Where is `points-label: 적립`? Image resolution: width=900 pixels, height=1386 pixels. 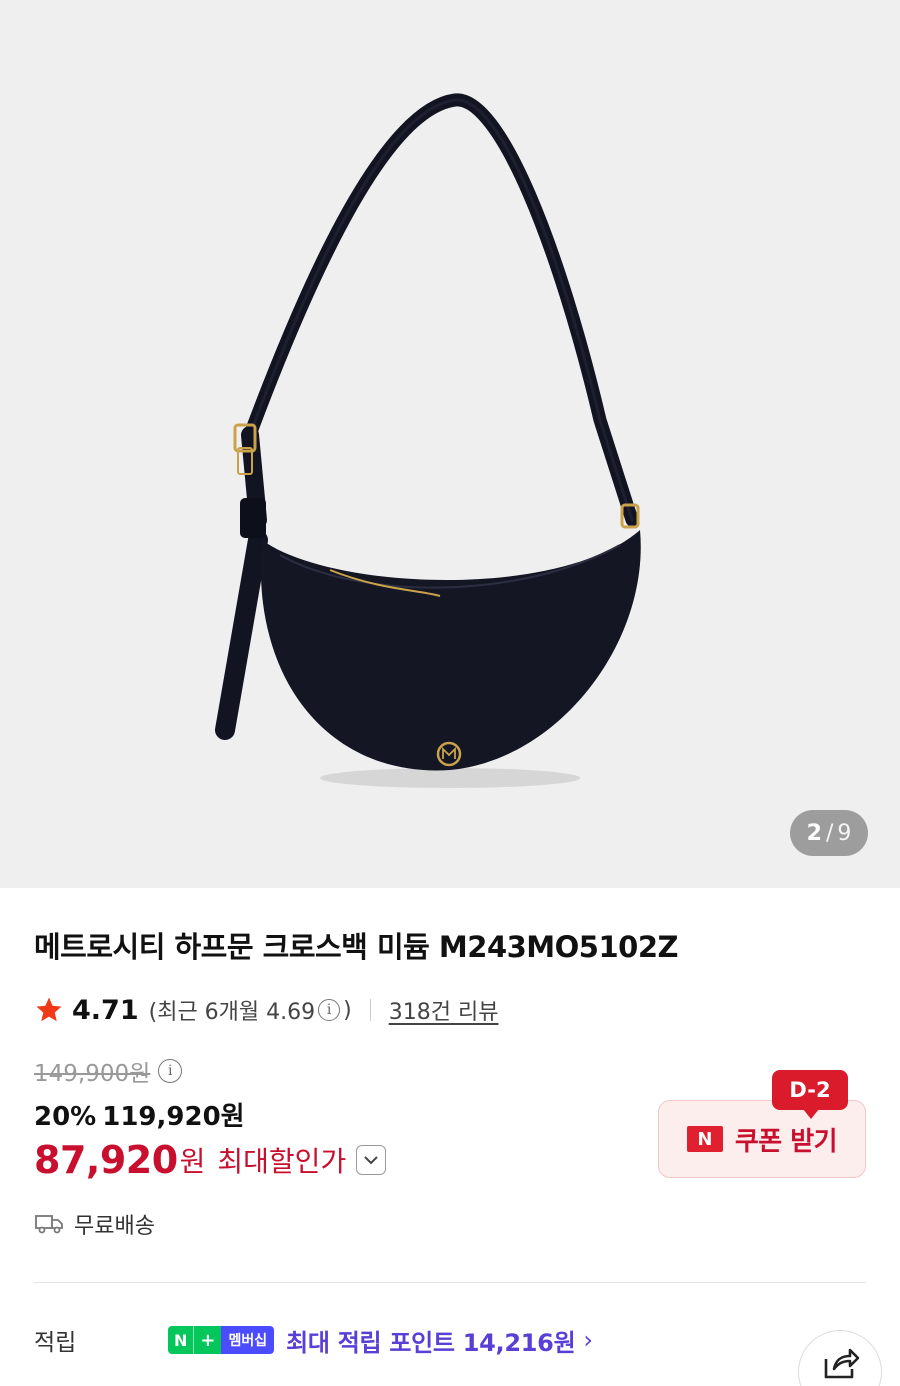
points-label: 적립 is located at coordinates (55, 1343).